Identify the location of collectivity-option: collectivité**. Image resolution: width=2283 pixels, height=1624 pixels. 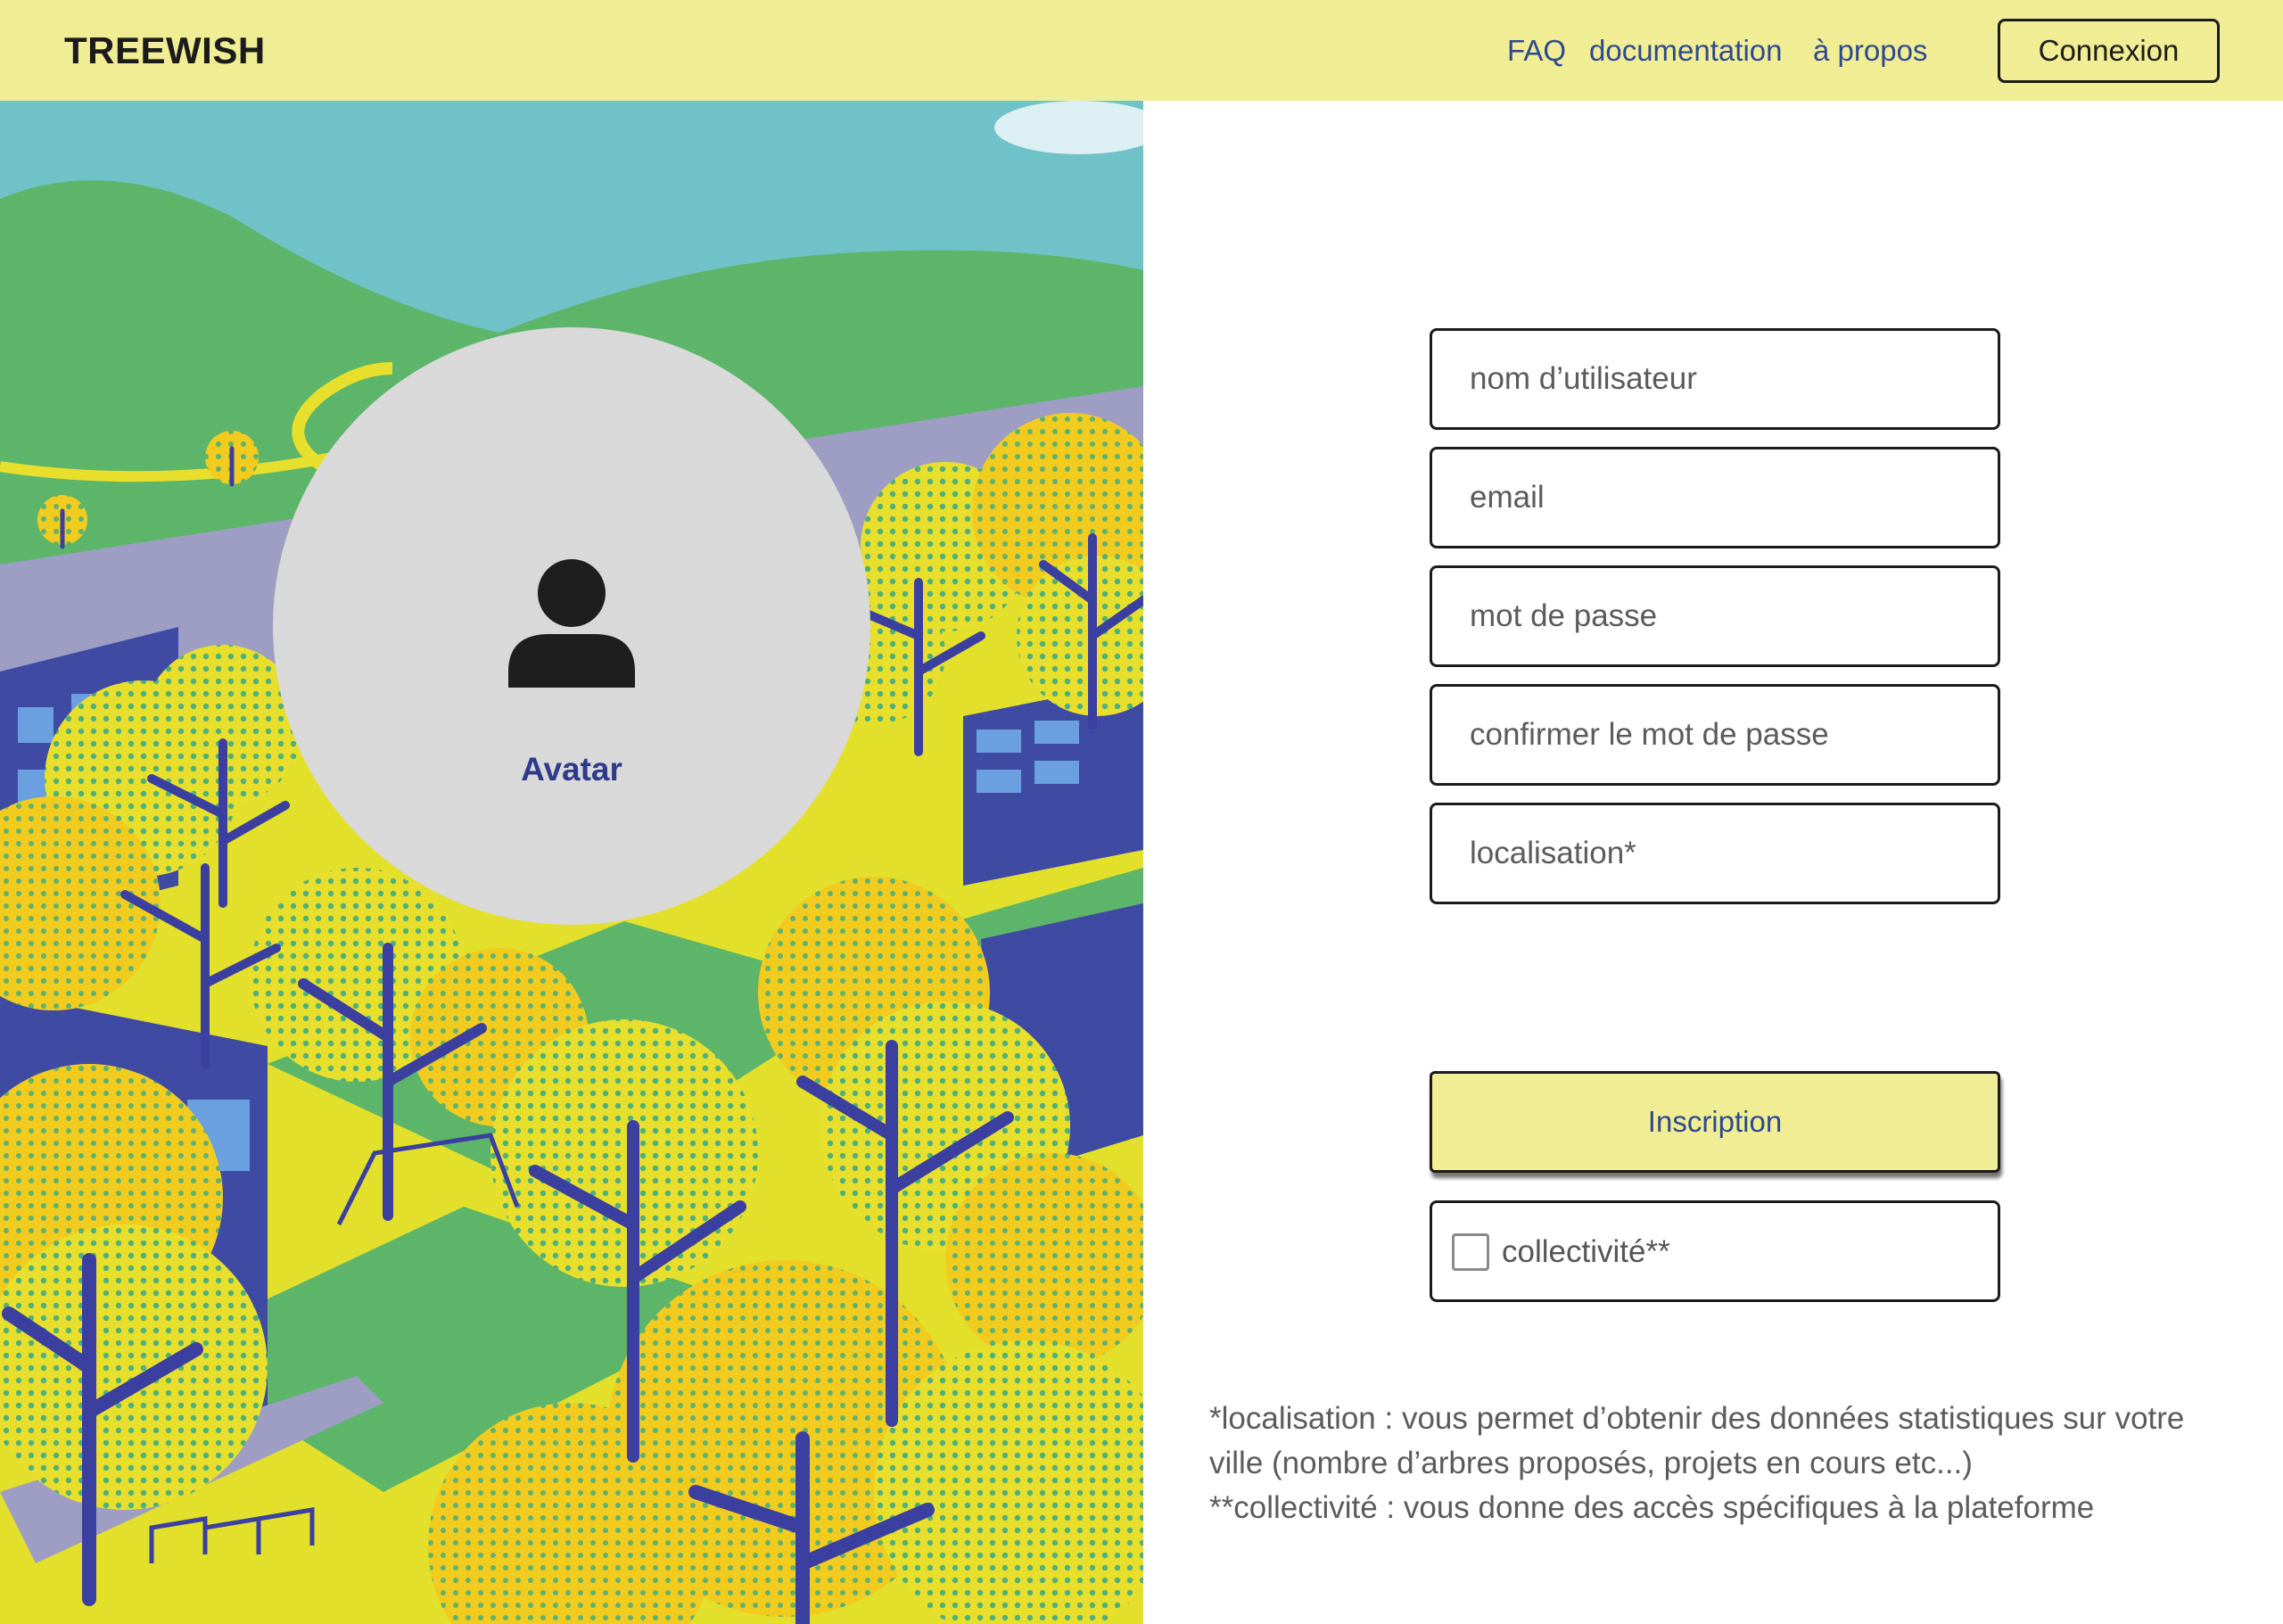
(1715, 1251).